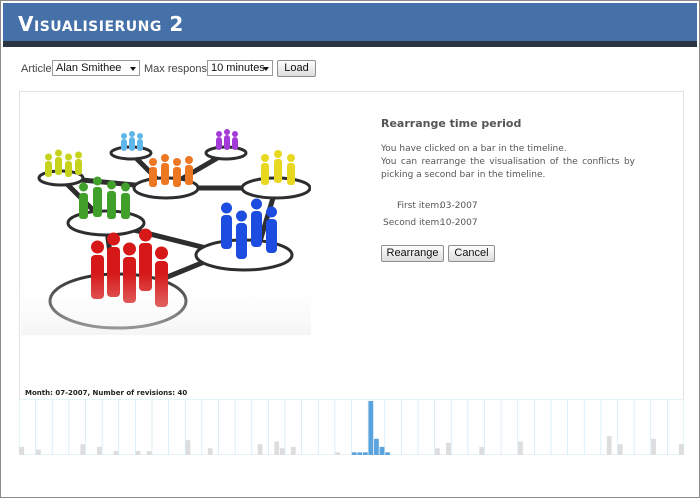 The width and height of the screenshot is (700, 498). Describe the element at coordinates (106, 393) in the screenshot. I see `timeline-status: Month: 07-2007, Number of revisions: 40` at that location.